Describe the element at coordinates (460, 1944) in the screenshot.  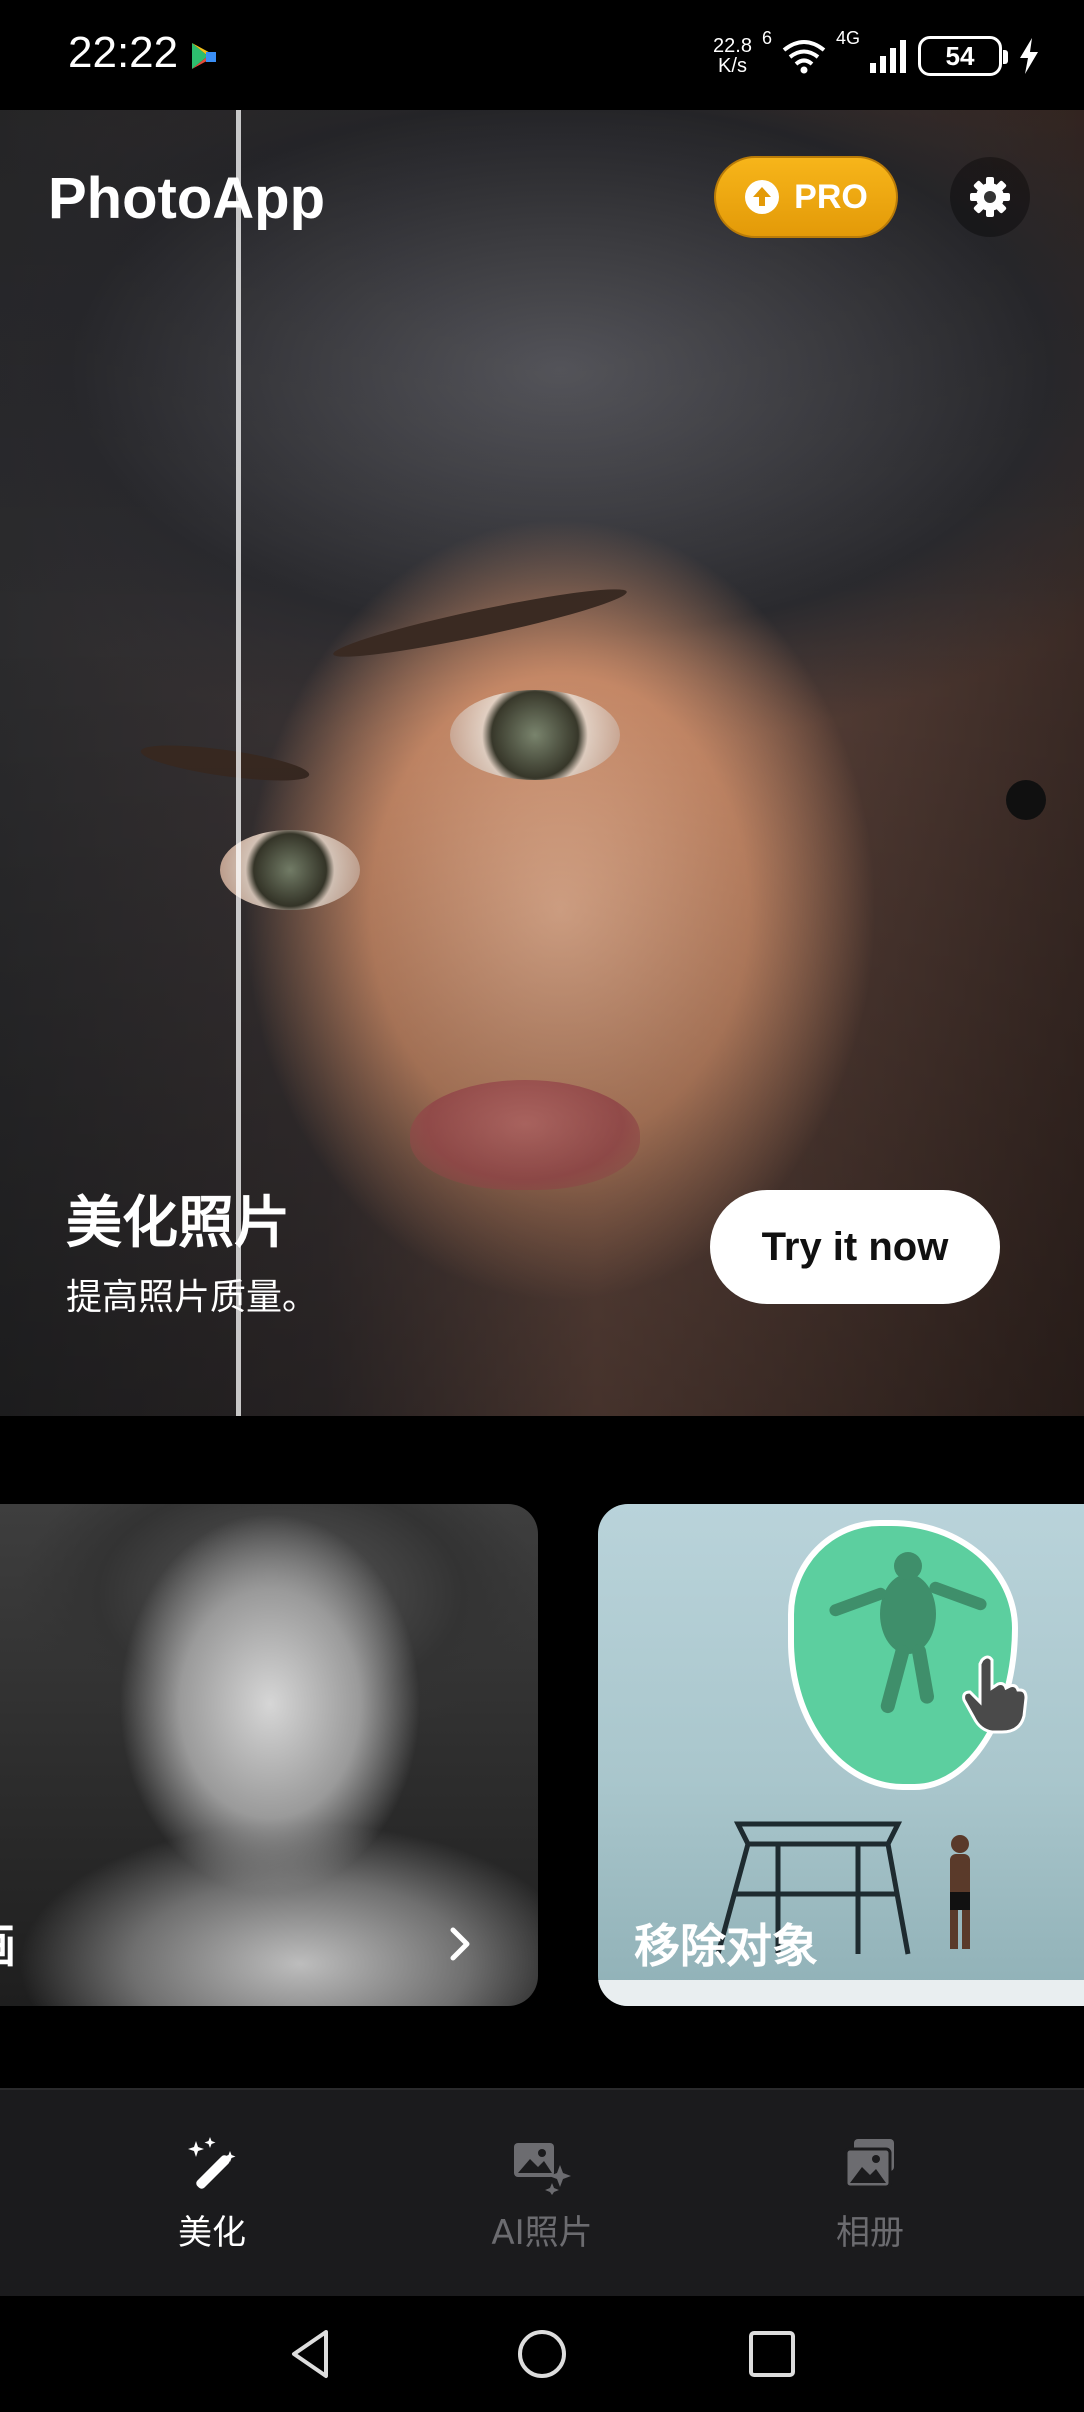
I see `chevron-right-icon` at that location.